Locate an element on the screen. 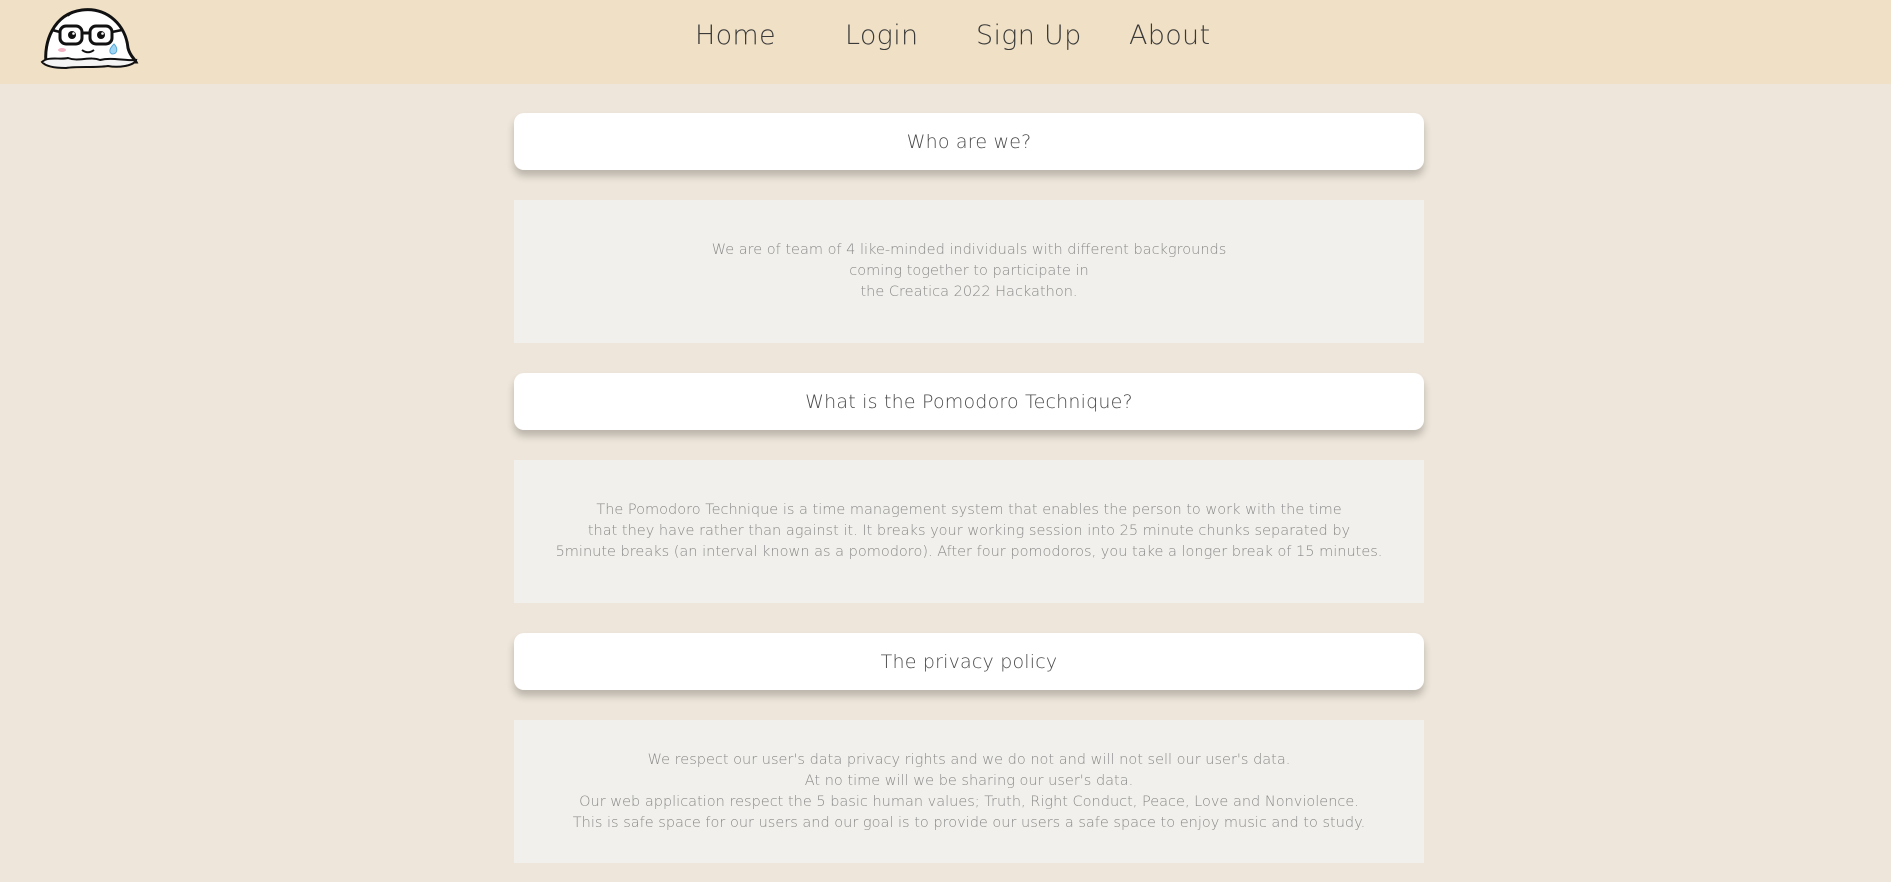 This screenshot has height=882, width=1891. section-header-privacy-policy: The privacy policy is located at coordinates (969, 661).